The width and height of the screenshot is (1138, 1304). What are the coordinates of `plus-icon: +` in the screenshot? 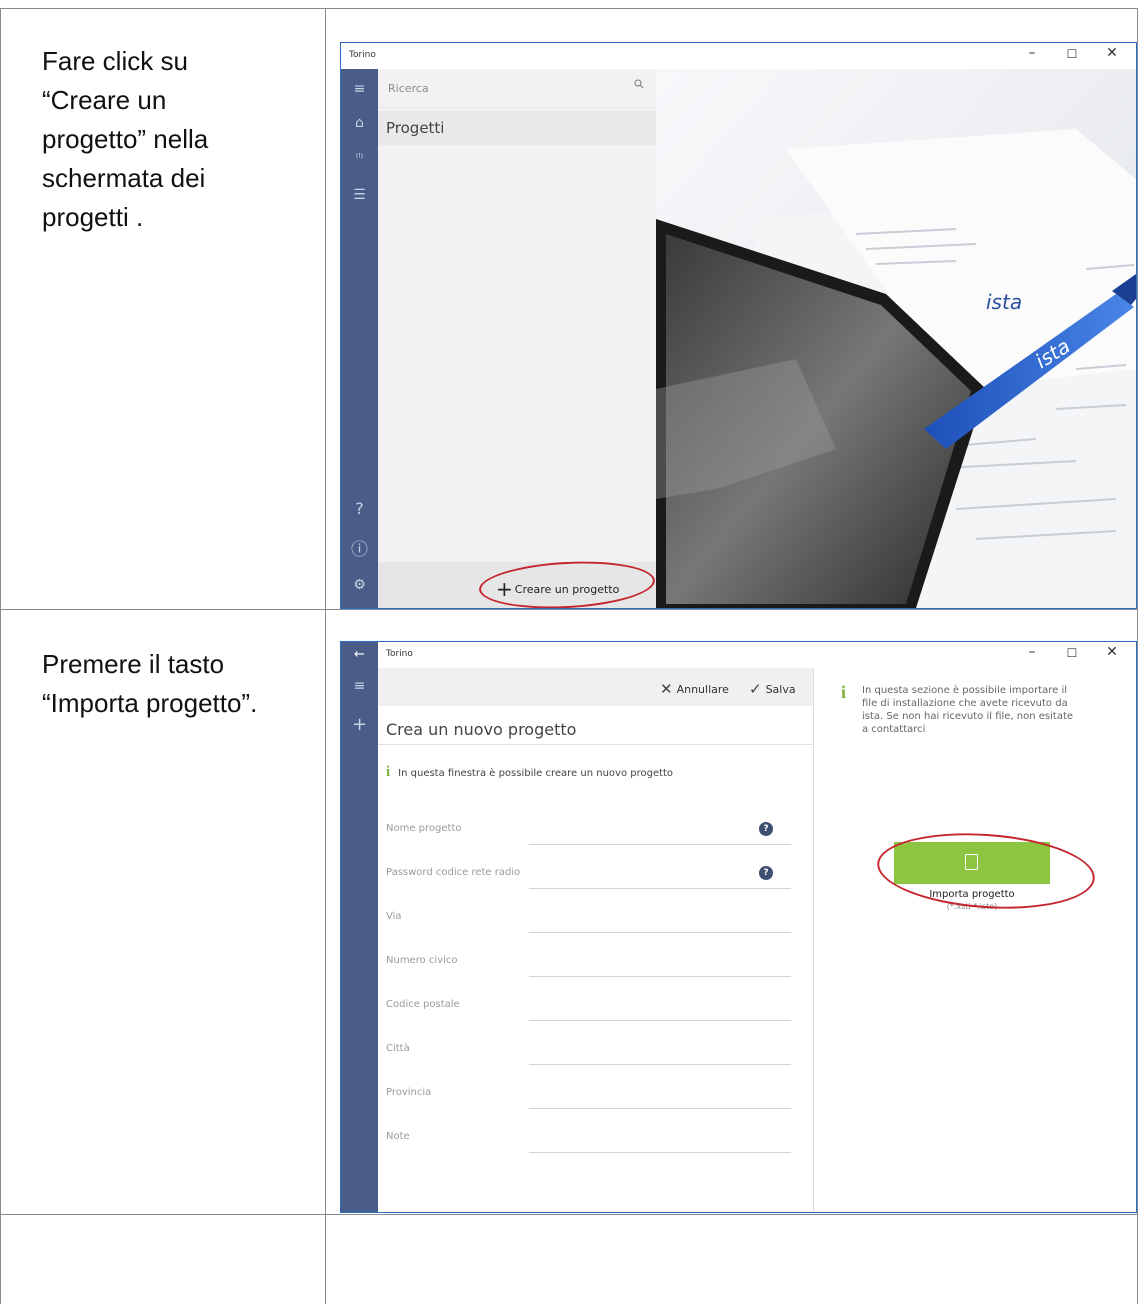 It's located at (359, 724).